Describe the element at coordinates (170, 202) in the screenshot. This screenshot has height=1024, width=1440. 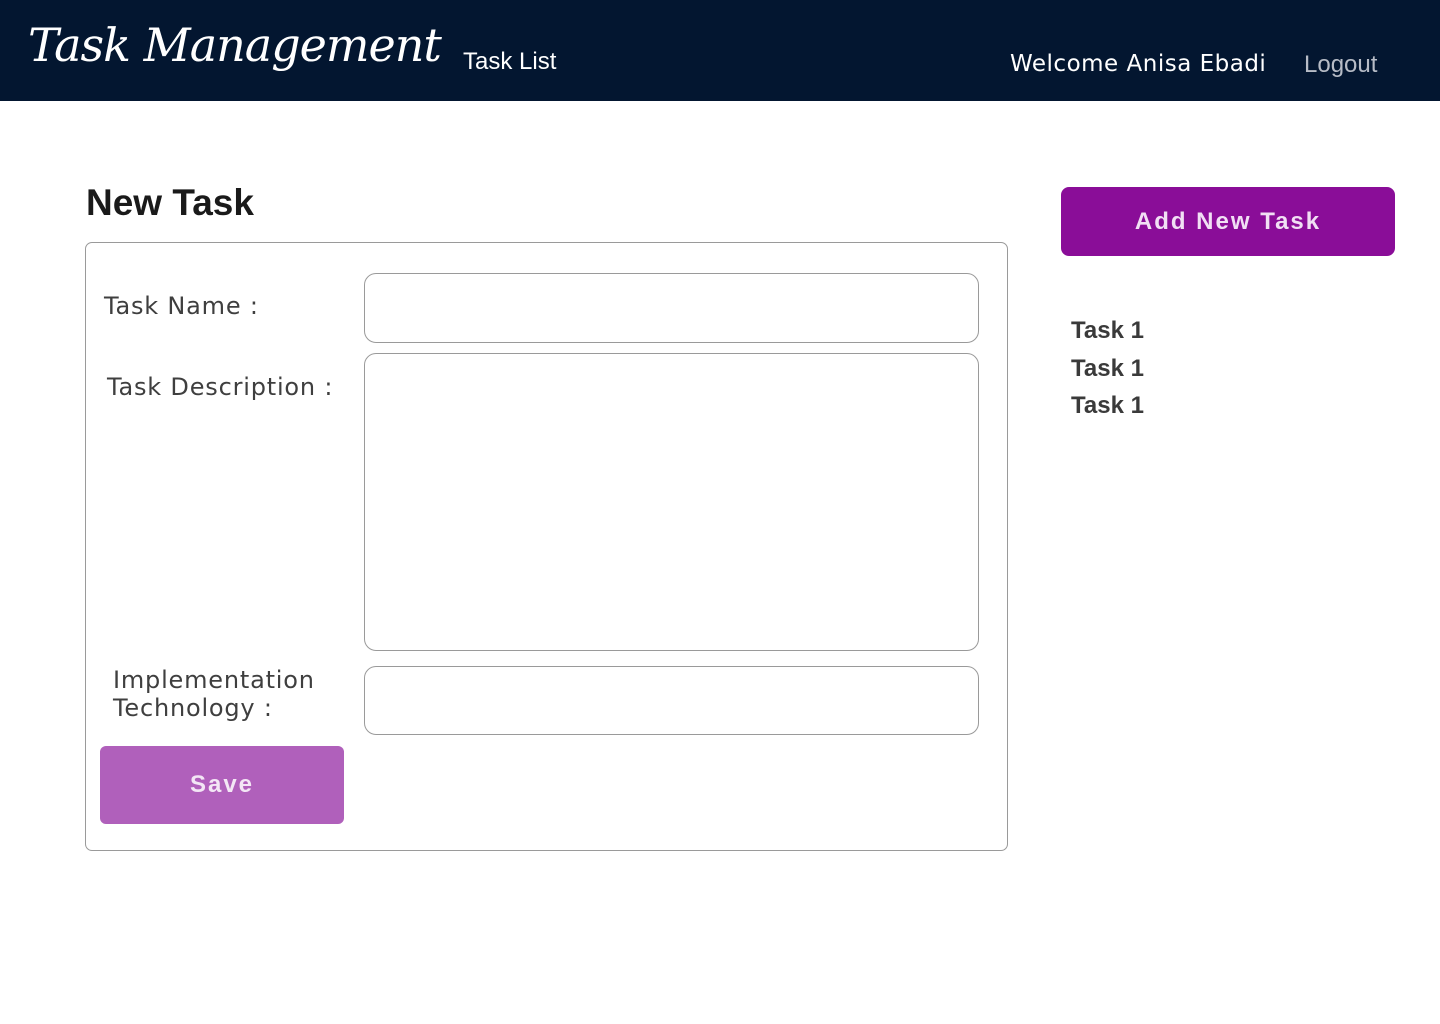
I see `page-title: New Task` at that location.